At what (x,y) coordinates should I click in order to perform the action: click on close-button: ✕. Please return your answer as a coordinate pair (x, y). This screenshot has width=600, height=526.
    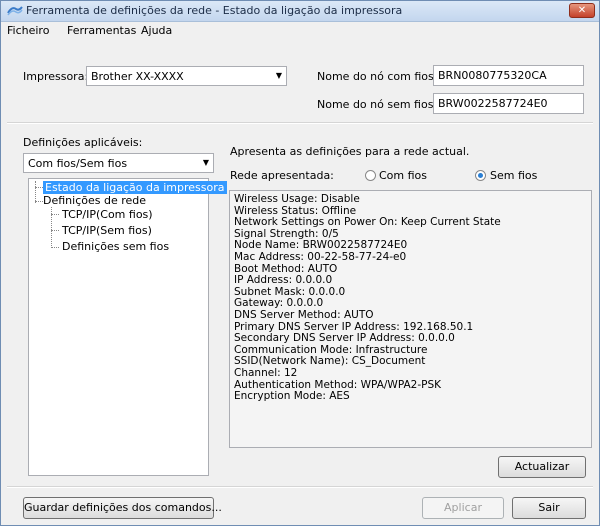
    Looking at the image, I should click on (582, 10).